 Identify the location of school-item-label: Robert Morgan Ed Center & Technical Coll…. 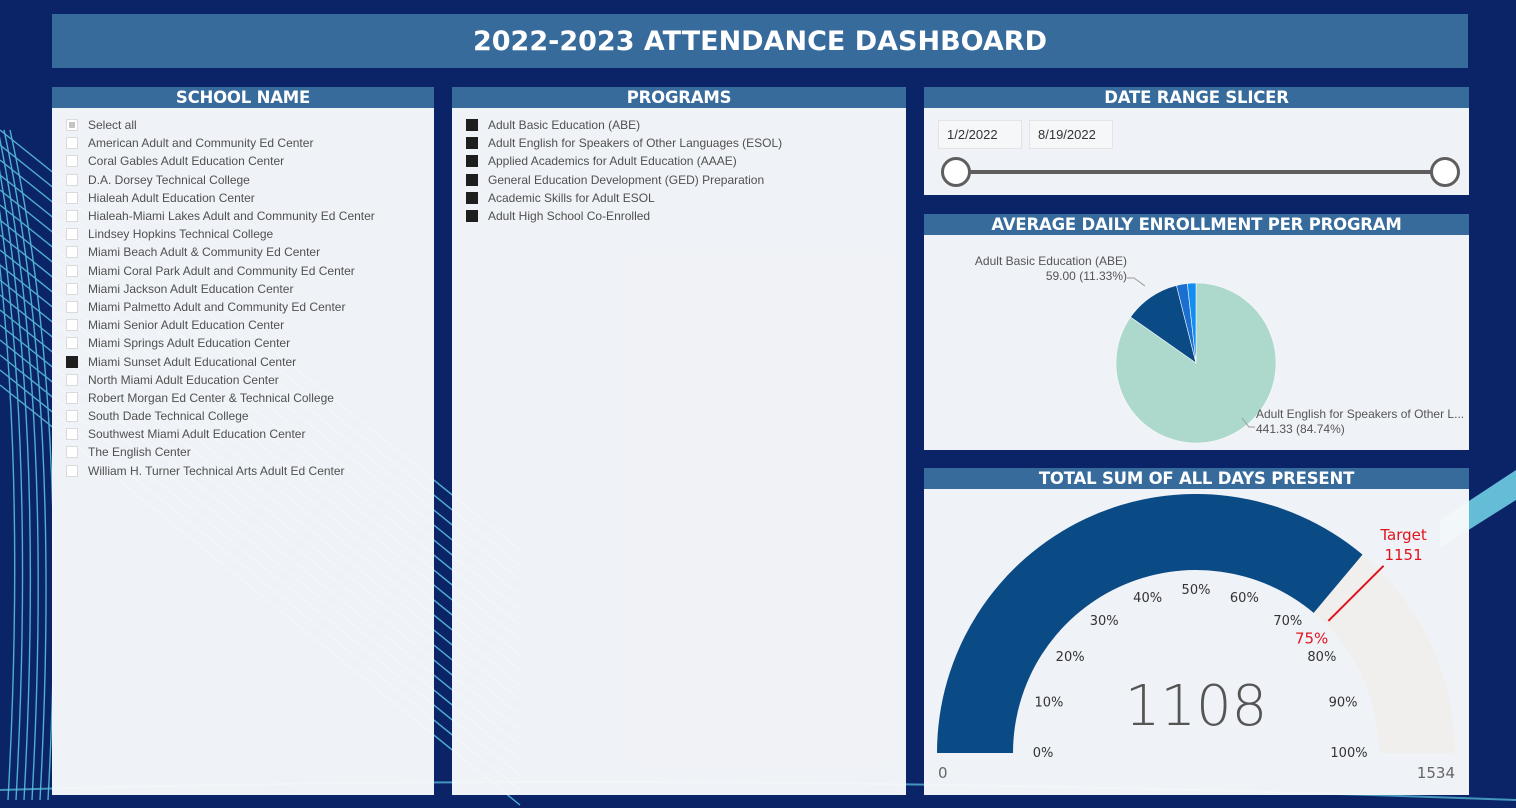
(211, 397).